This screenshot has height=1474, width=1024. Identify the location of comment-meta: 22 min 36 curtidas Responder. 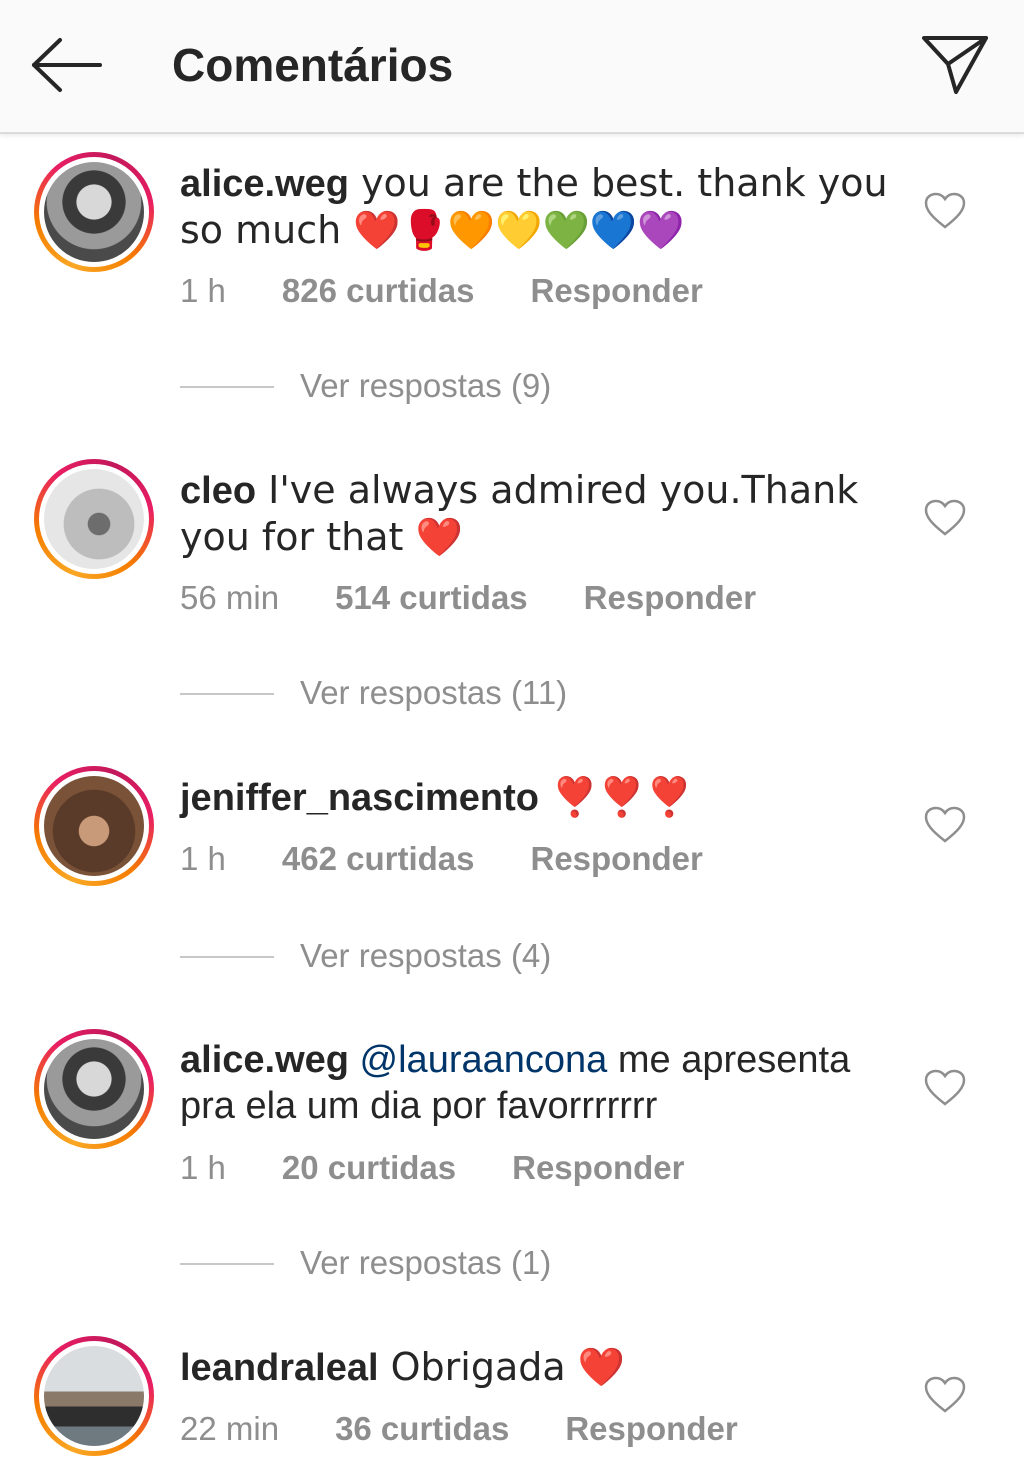
(459, 1429).